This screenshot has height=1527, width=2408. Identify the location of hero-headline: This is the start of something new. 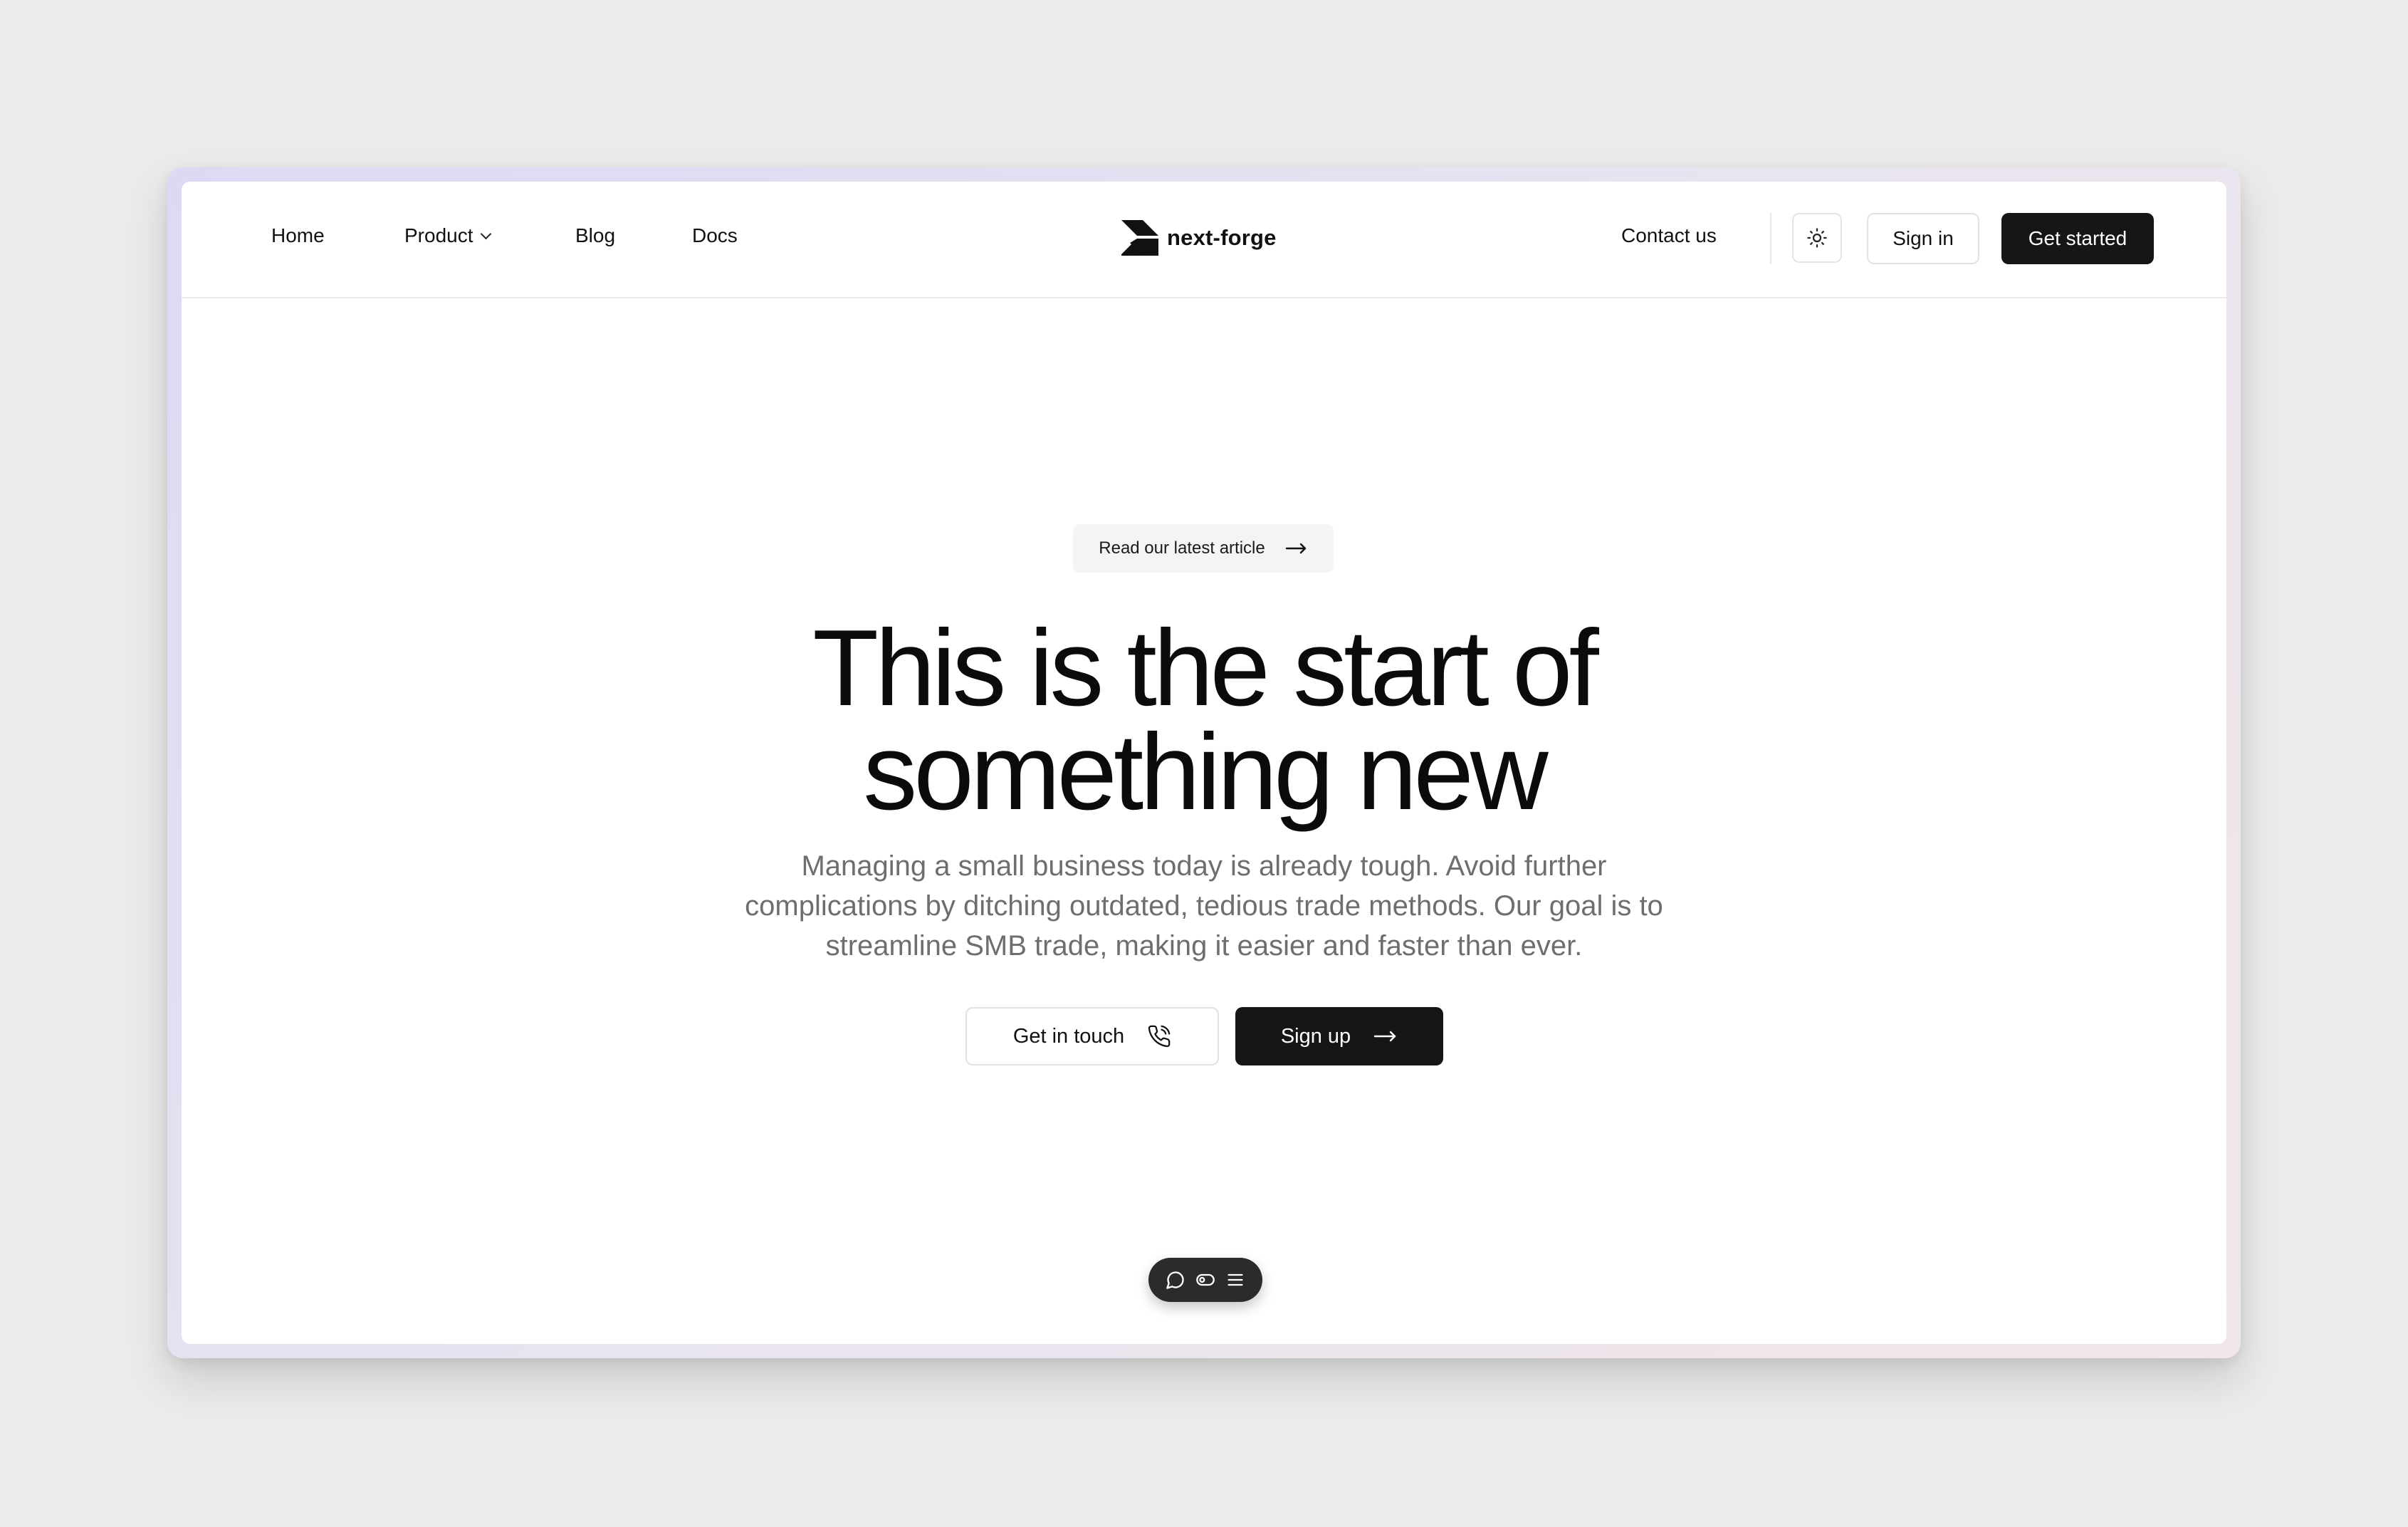
(1204, 720).